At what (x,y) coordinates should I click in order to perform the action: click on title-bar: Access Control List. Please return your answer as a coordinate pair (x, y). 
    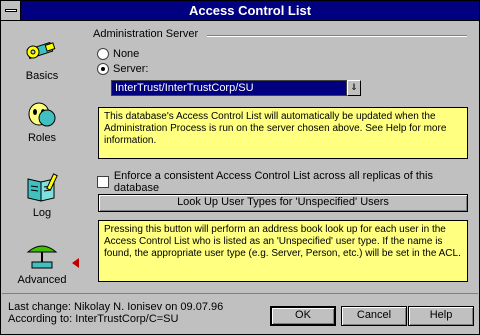
    Looking at the image, I should click on (240, 11).